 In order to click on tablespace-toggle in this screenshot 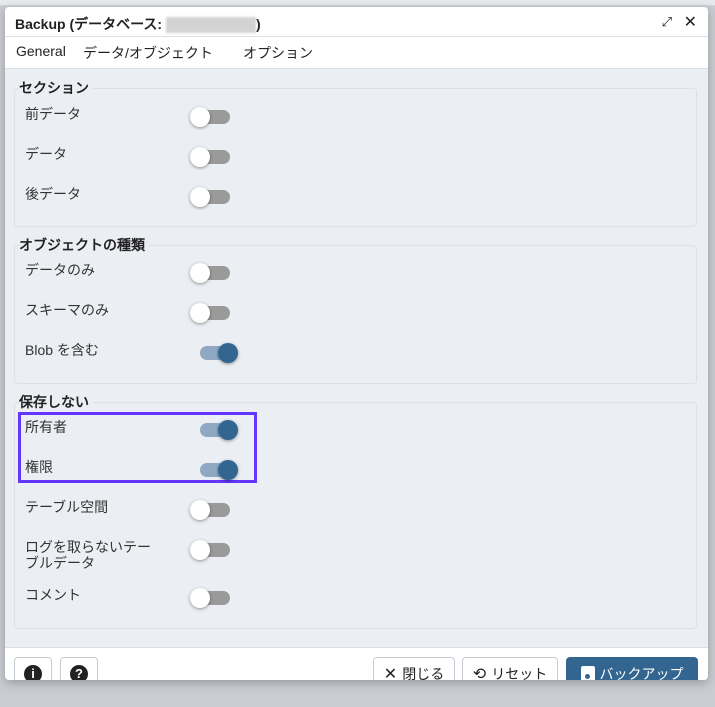, I will do `click(212, 510)`.